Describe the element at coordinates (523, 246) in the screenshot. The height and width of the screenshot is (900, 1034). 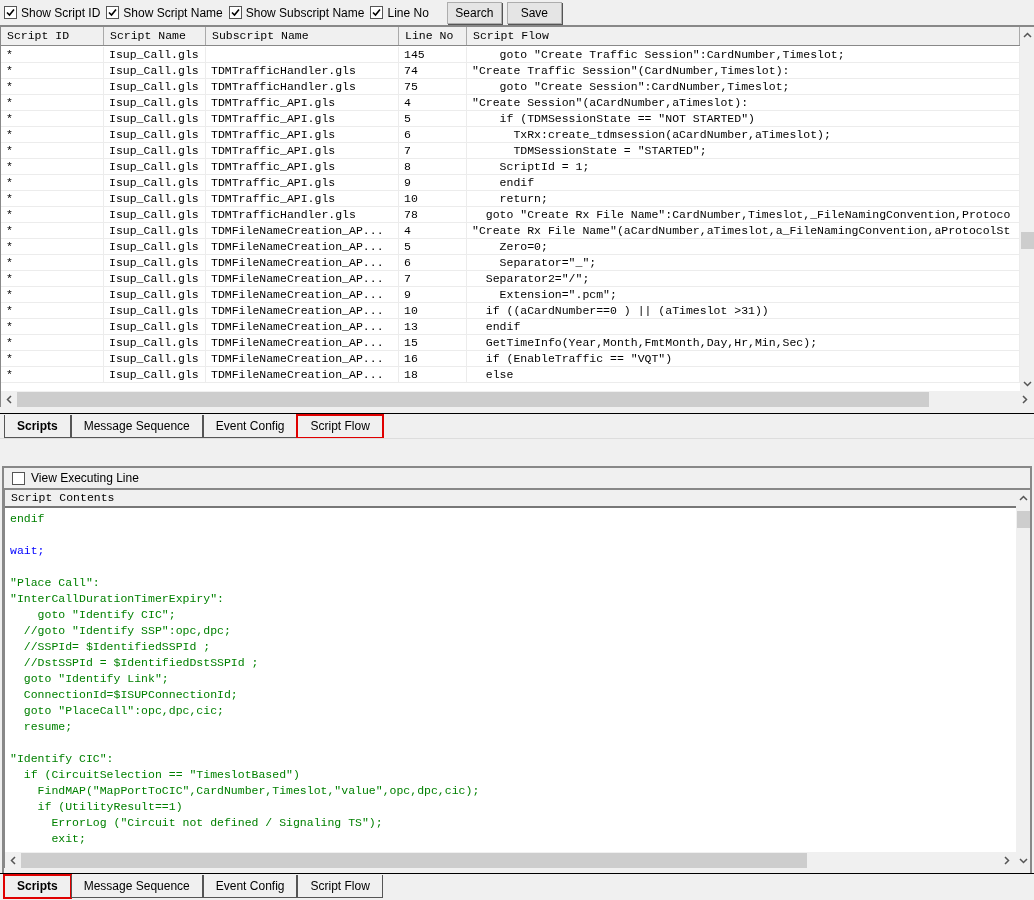
I see `table-cell-text: Zero=0;` at that location.